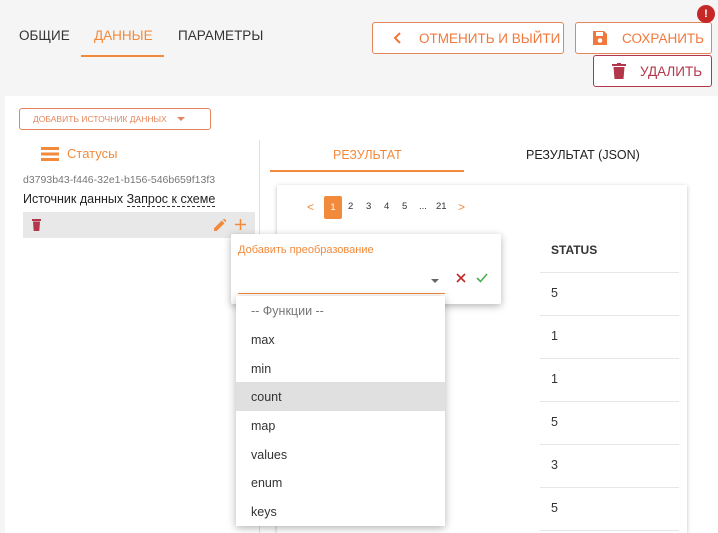  What do you see at coordinates (340, 396) in the screenshot?
I see `dropdown-option-count: count` at bounding box center [340, 396].